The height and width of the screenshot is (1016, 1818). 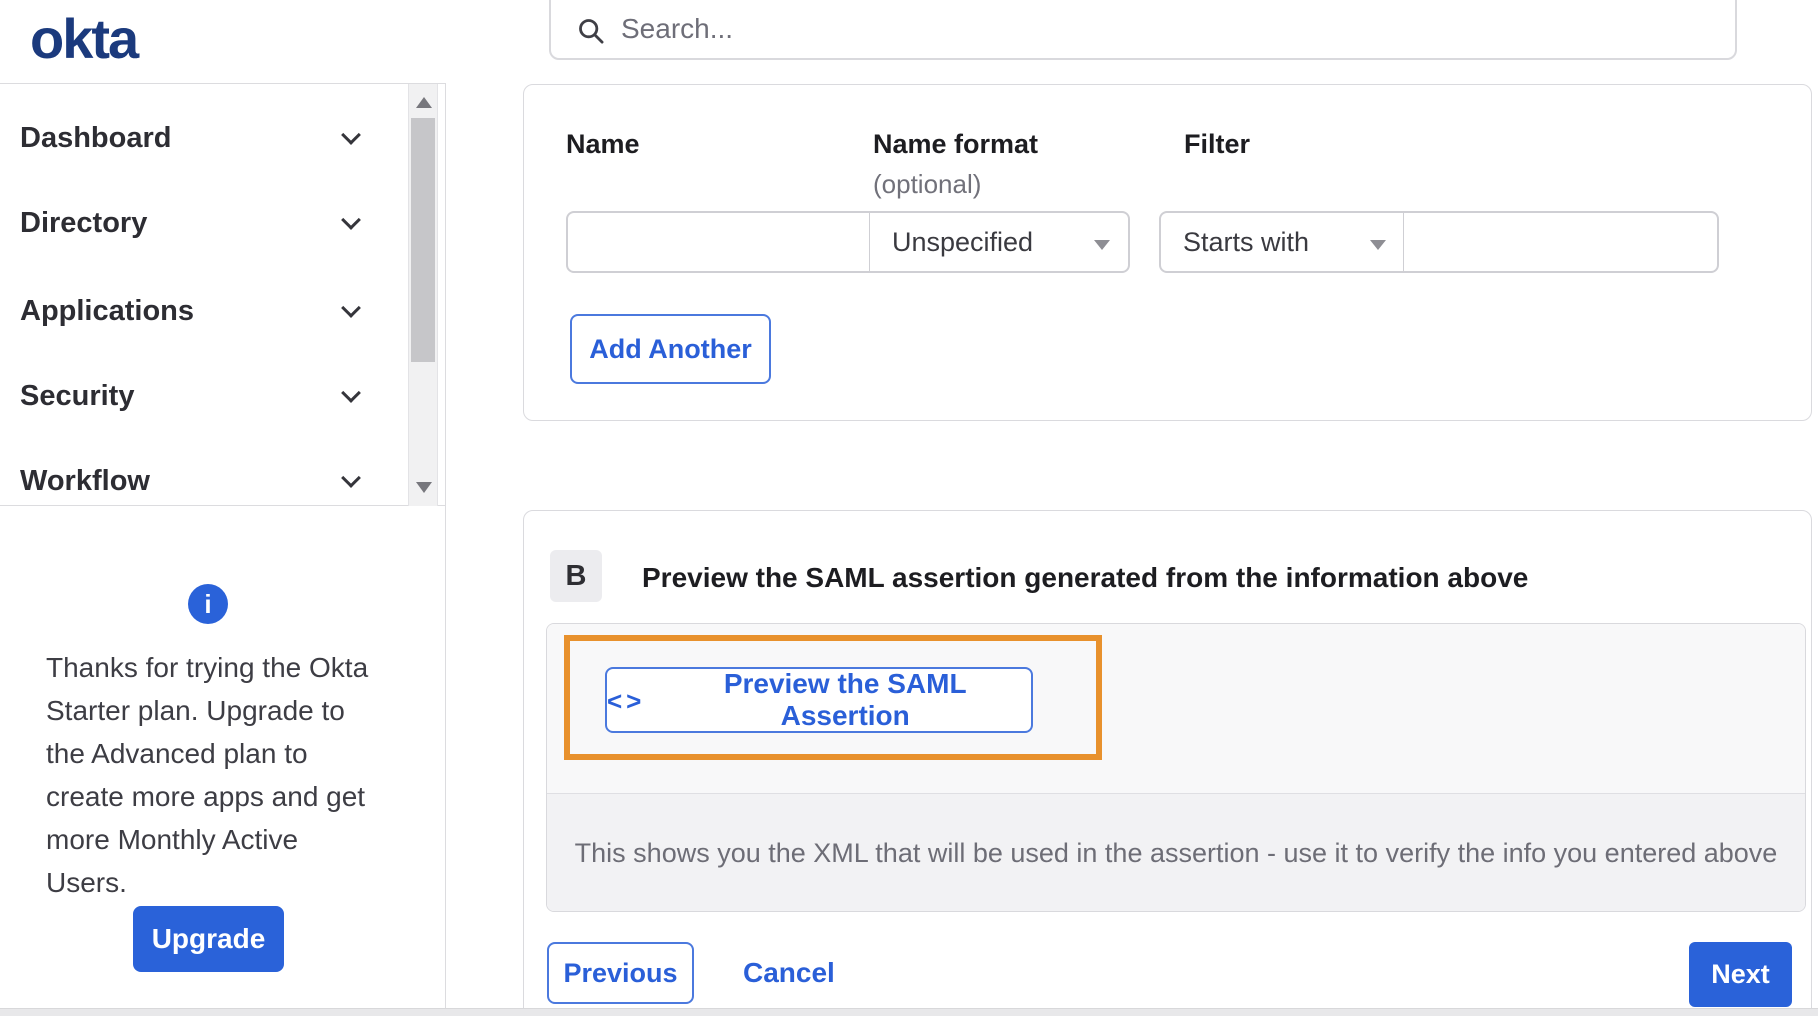 What do you see at coordinates (177, 753) in the screenshot?
I see `upsell-line: the Advanced plan to` at bounding box center [177, 753].